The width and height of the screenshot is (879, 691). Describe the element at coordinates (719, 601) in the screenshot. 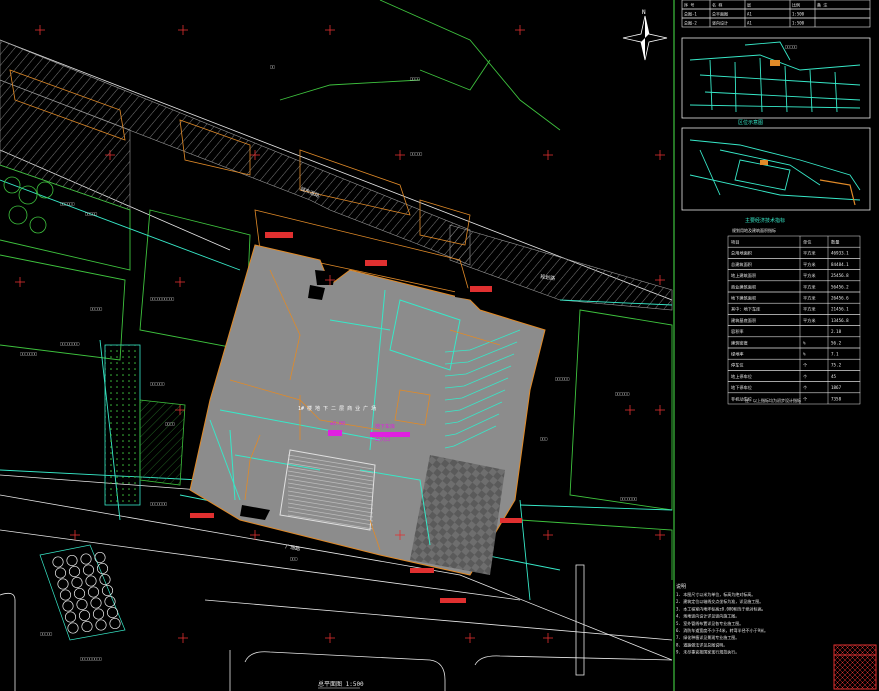

I see `note-line: 2. 建筑定位以轴线交点坐标为准，详见施工图。` at that location.